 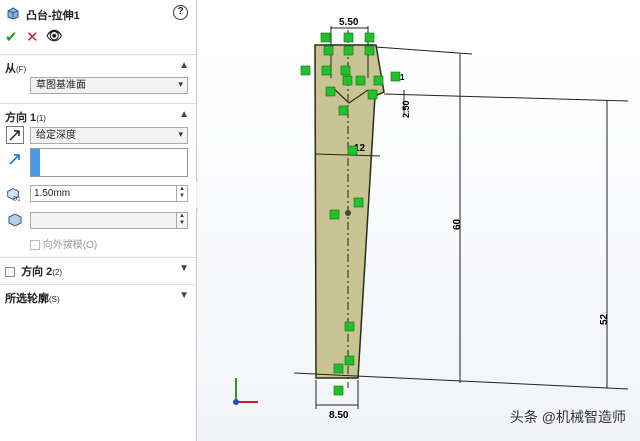 What do you see at coordinates (348, 213) in the screenshot?
I see `origin-point` at bounding box center [348, 213].